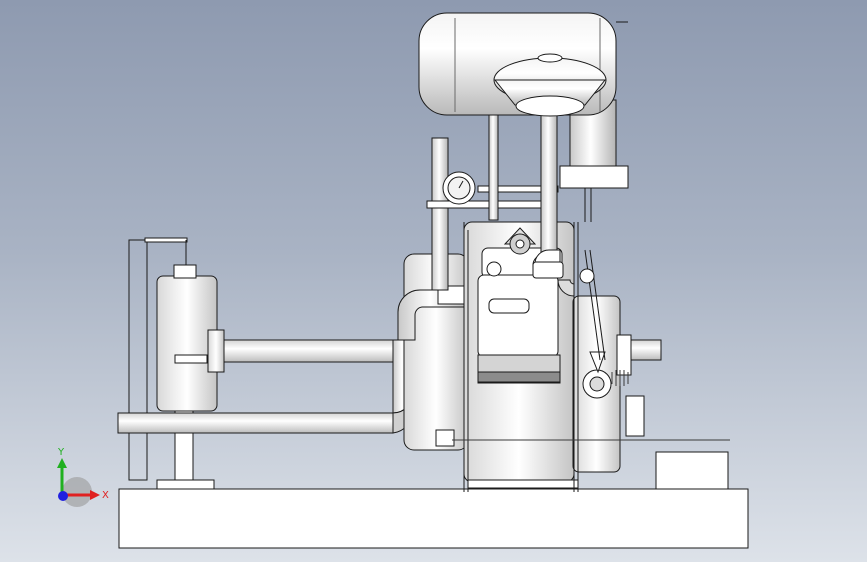  Describe the element at coordinates (61, 452) in the screenshot. I see `y-axis-label: Y` at that location.